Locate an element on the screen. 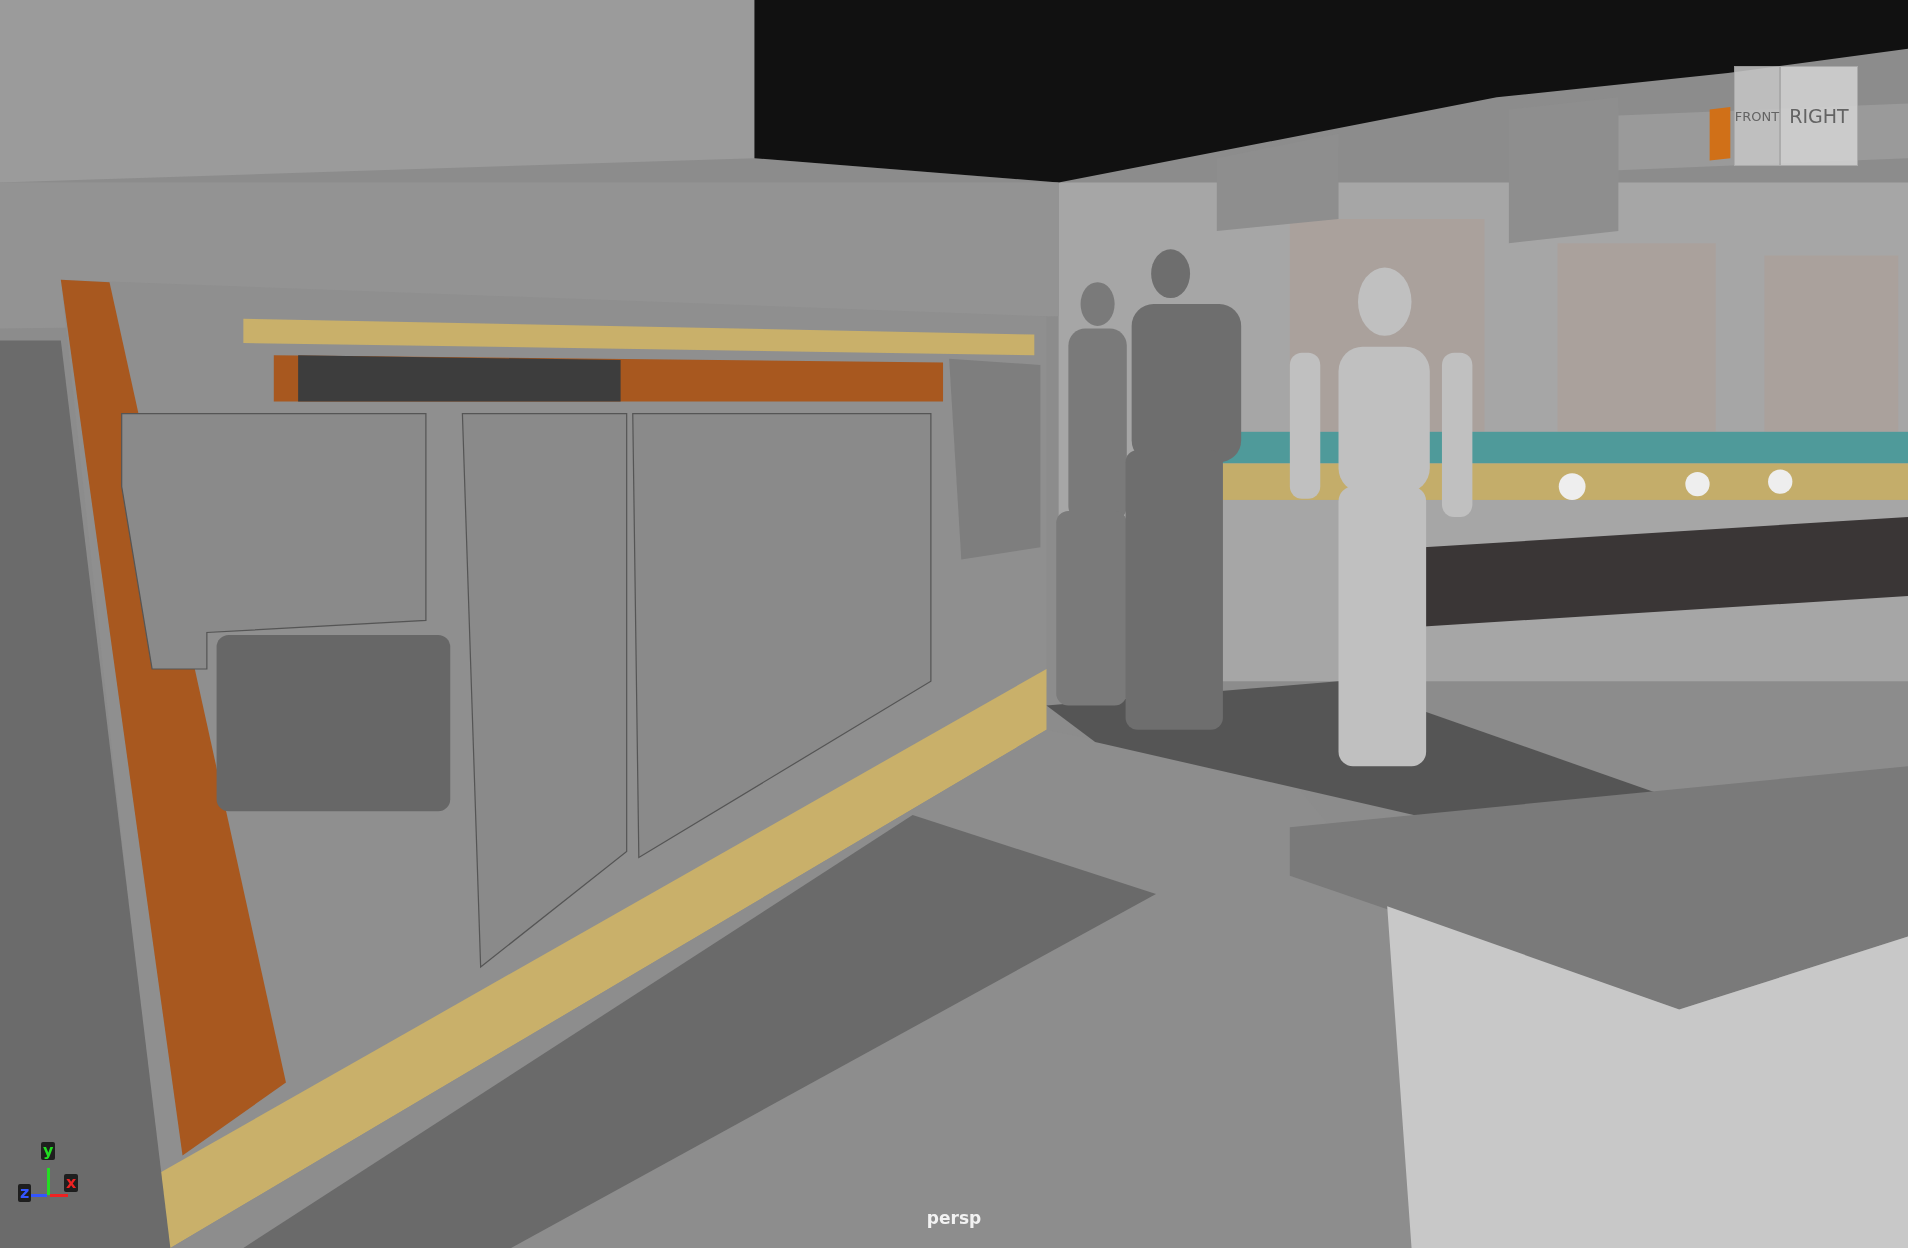 Image resolution: width=1908 pixels, height=1248 pixels. view-cube-face: FRONT is located at coordinates (1757, 116).